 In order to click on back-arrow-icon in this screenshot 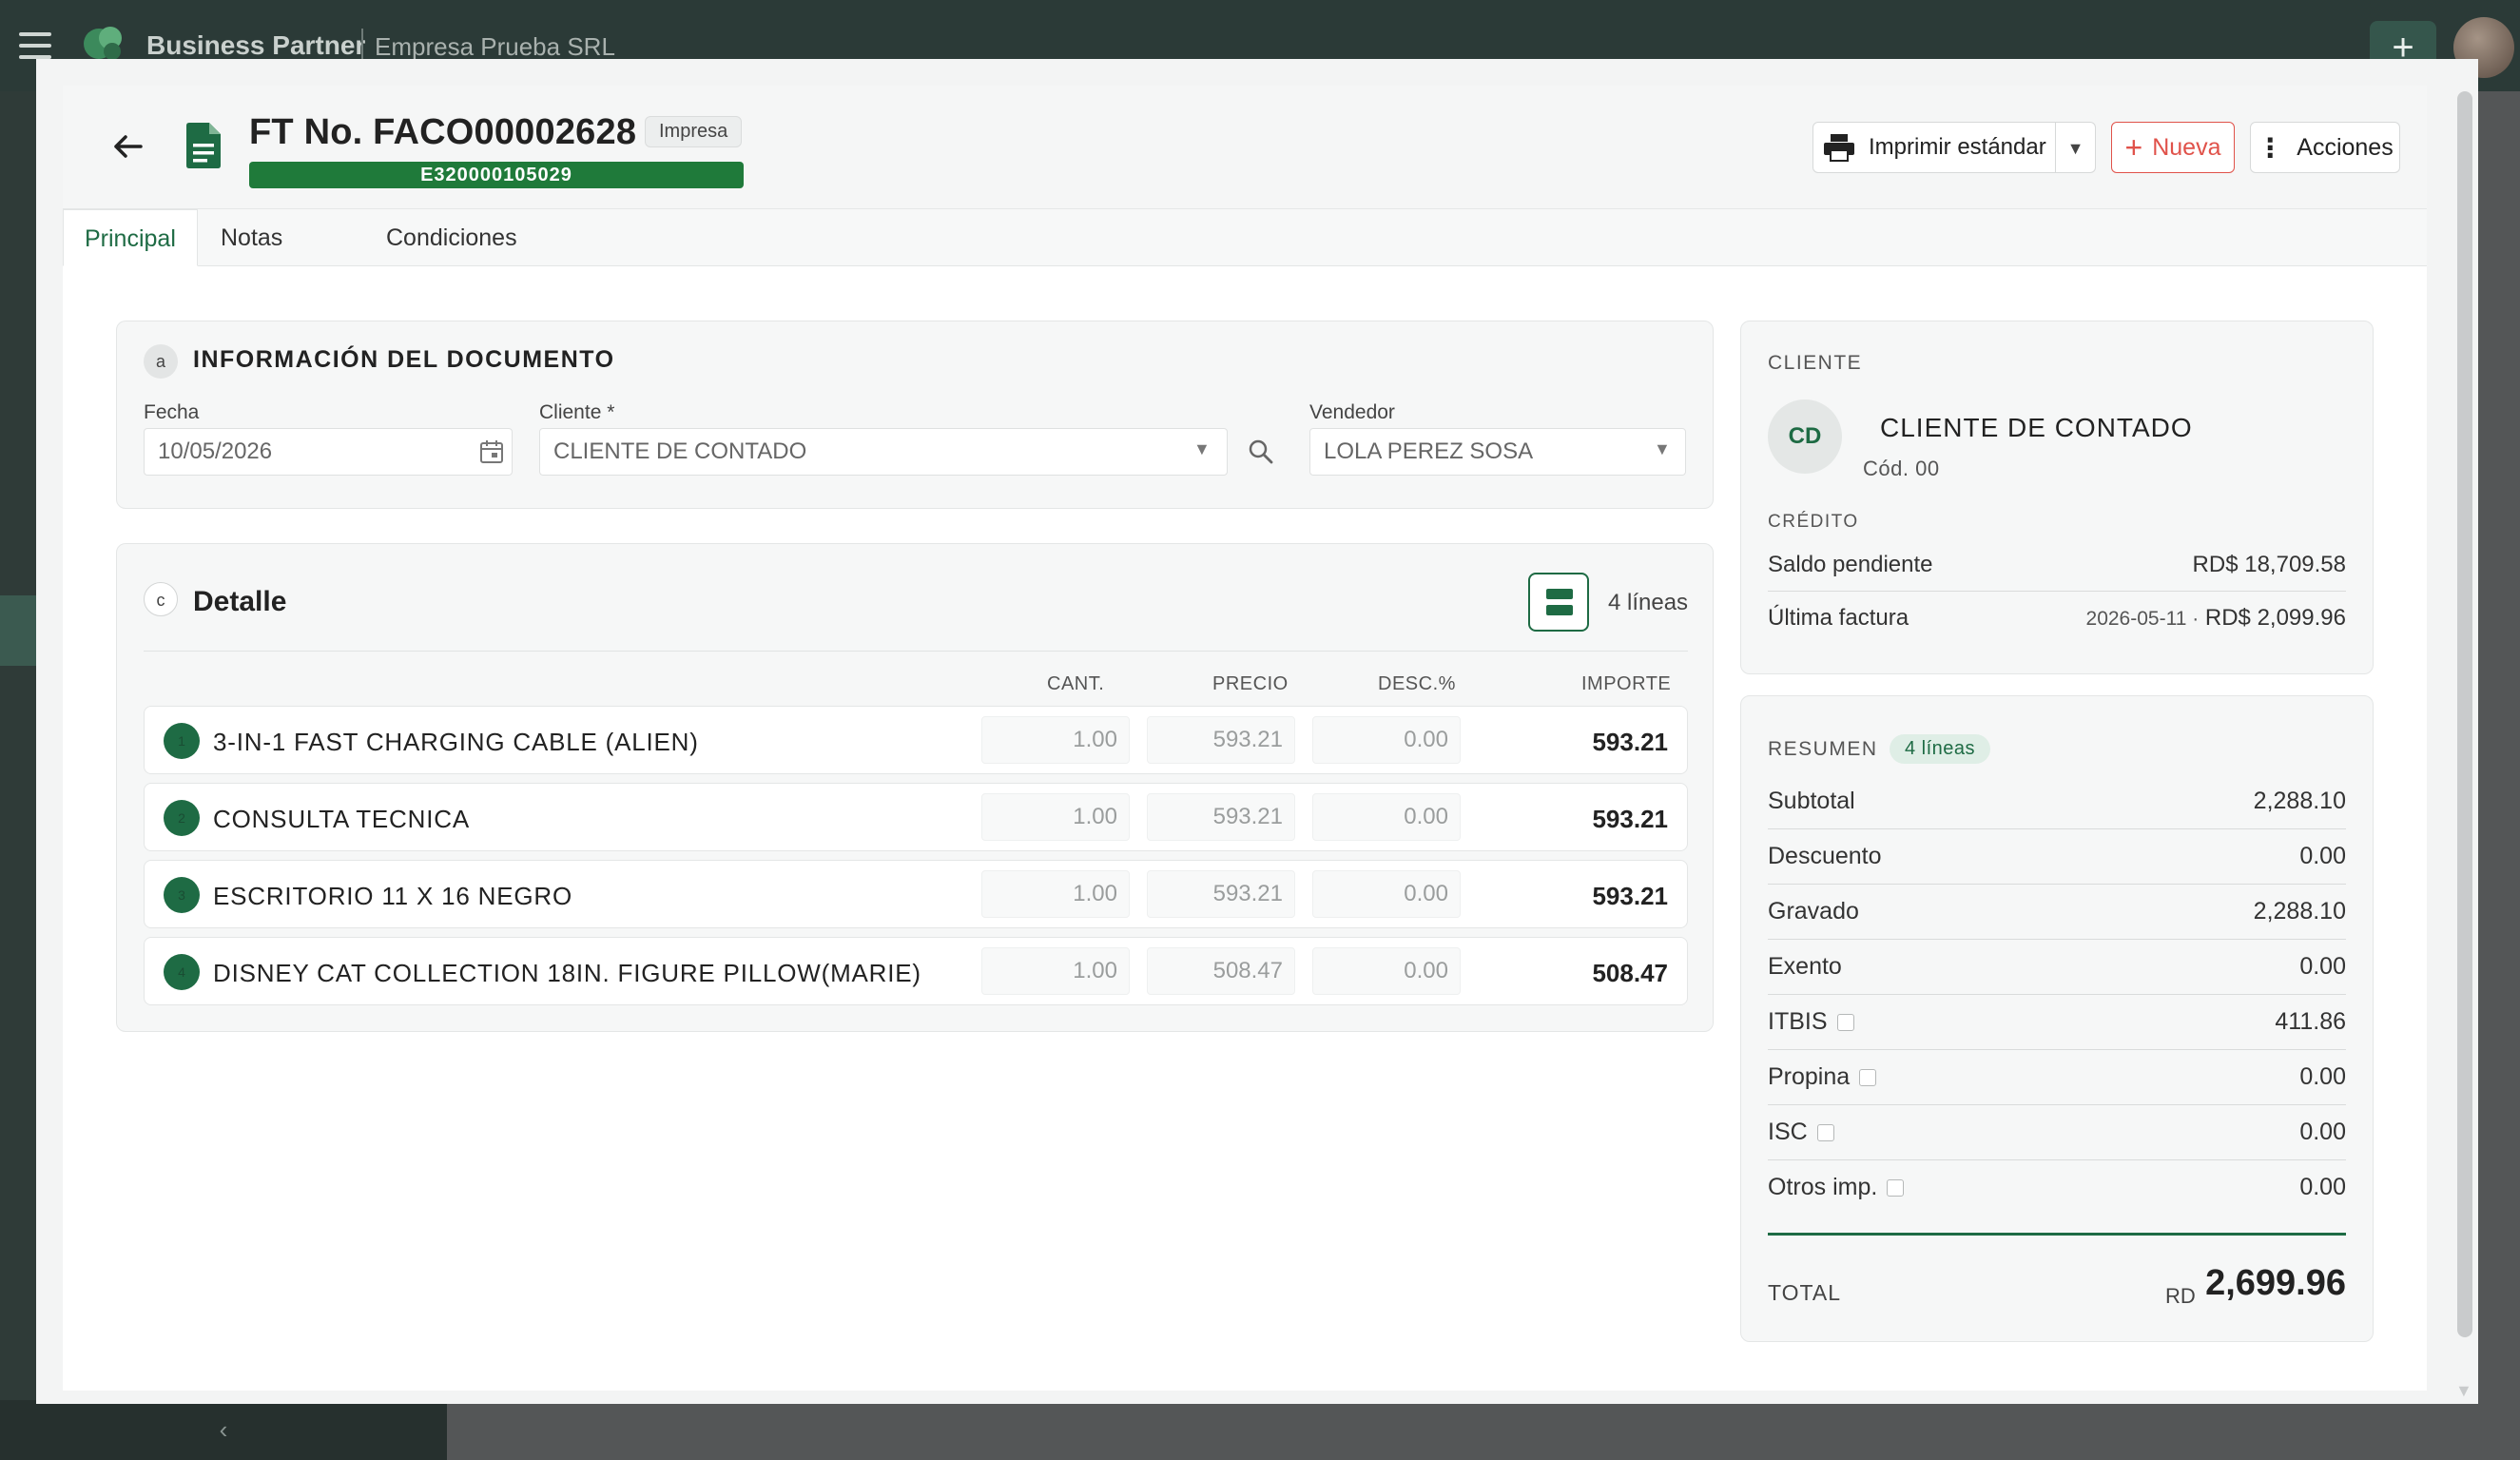, I will do `click(128, 147)`.